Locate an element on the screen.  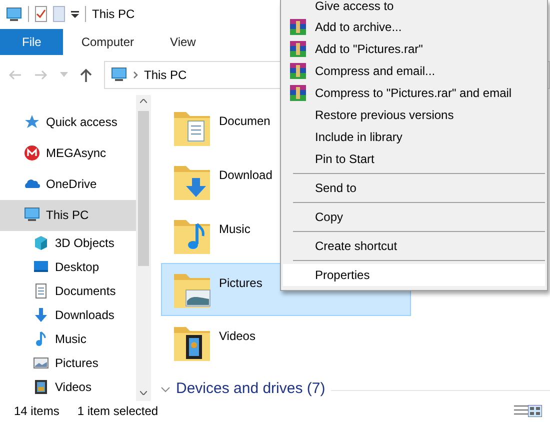
folder-label: Pictures is located at coordinates (240, 283).